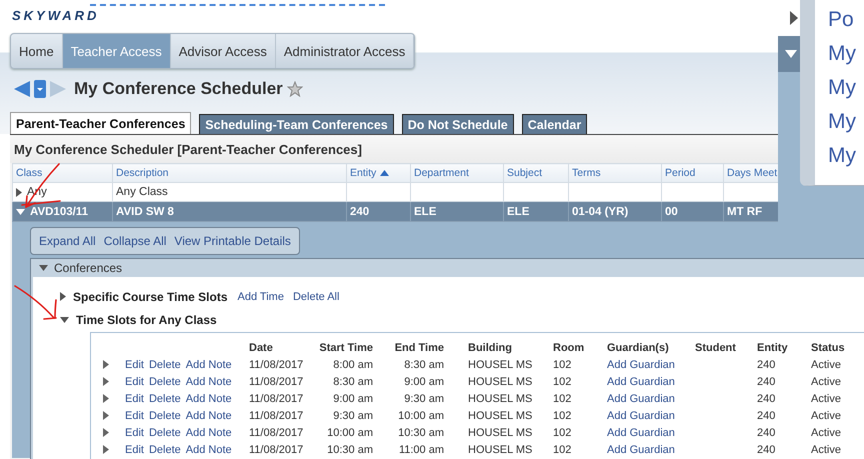  What do you see at coordinates (67, 241) in the screenshot?
I see `action-link: Expand All` at bounding box center [67, 241].